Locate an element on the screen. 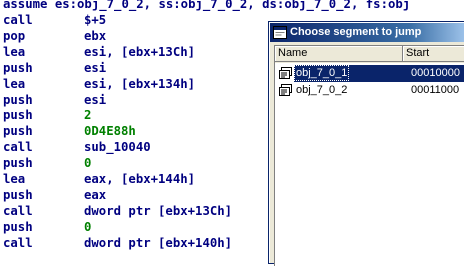 The height and width of the screenshot is (266, 464). instruction-operand: eax is located at coordinates (95, 194).